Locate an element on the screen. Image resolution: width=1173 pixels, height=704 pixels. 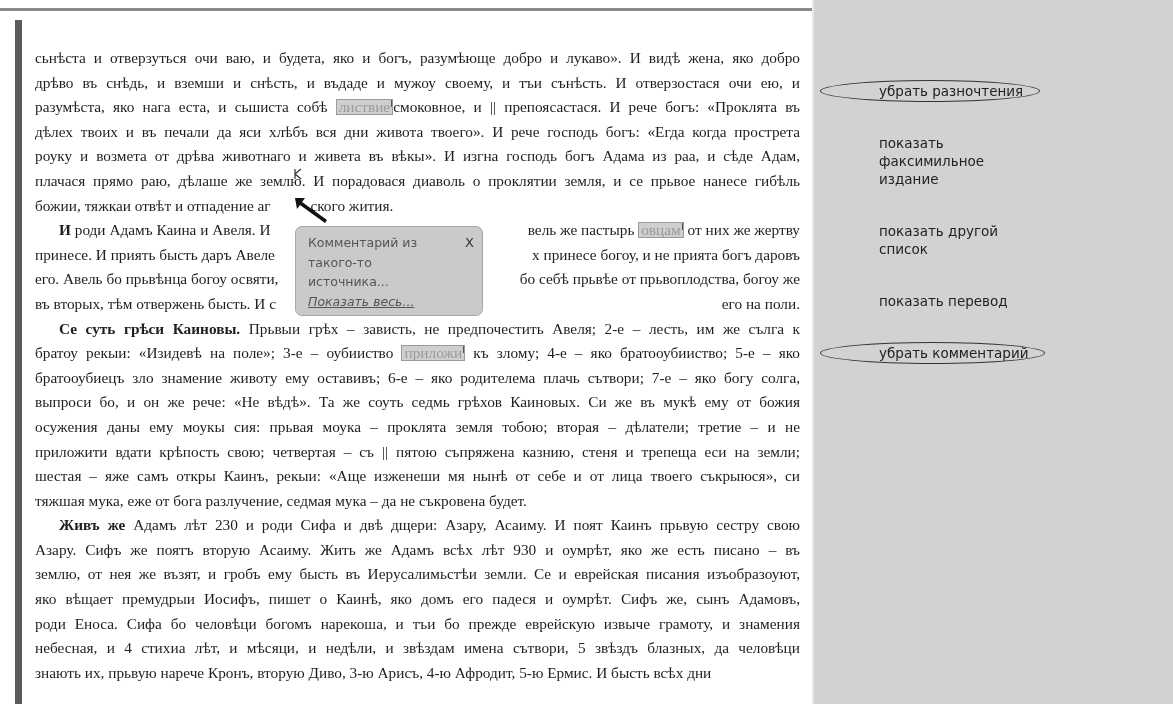
text-line: Живъ же Адамъ лѣт 230 и роди Сифа и двѣ дщери: Азару, Асаиму. И поят Каинъ прьвую сестру свою is located at coordinates (429, 525).